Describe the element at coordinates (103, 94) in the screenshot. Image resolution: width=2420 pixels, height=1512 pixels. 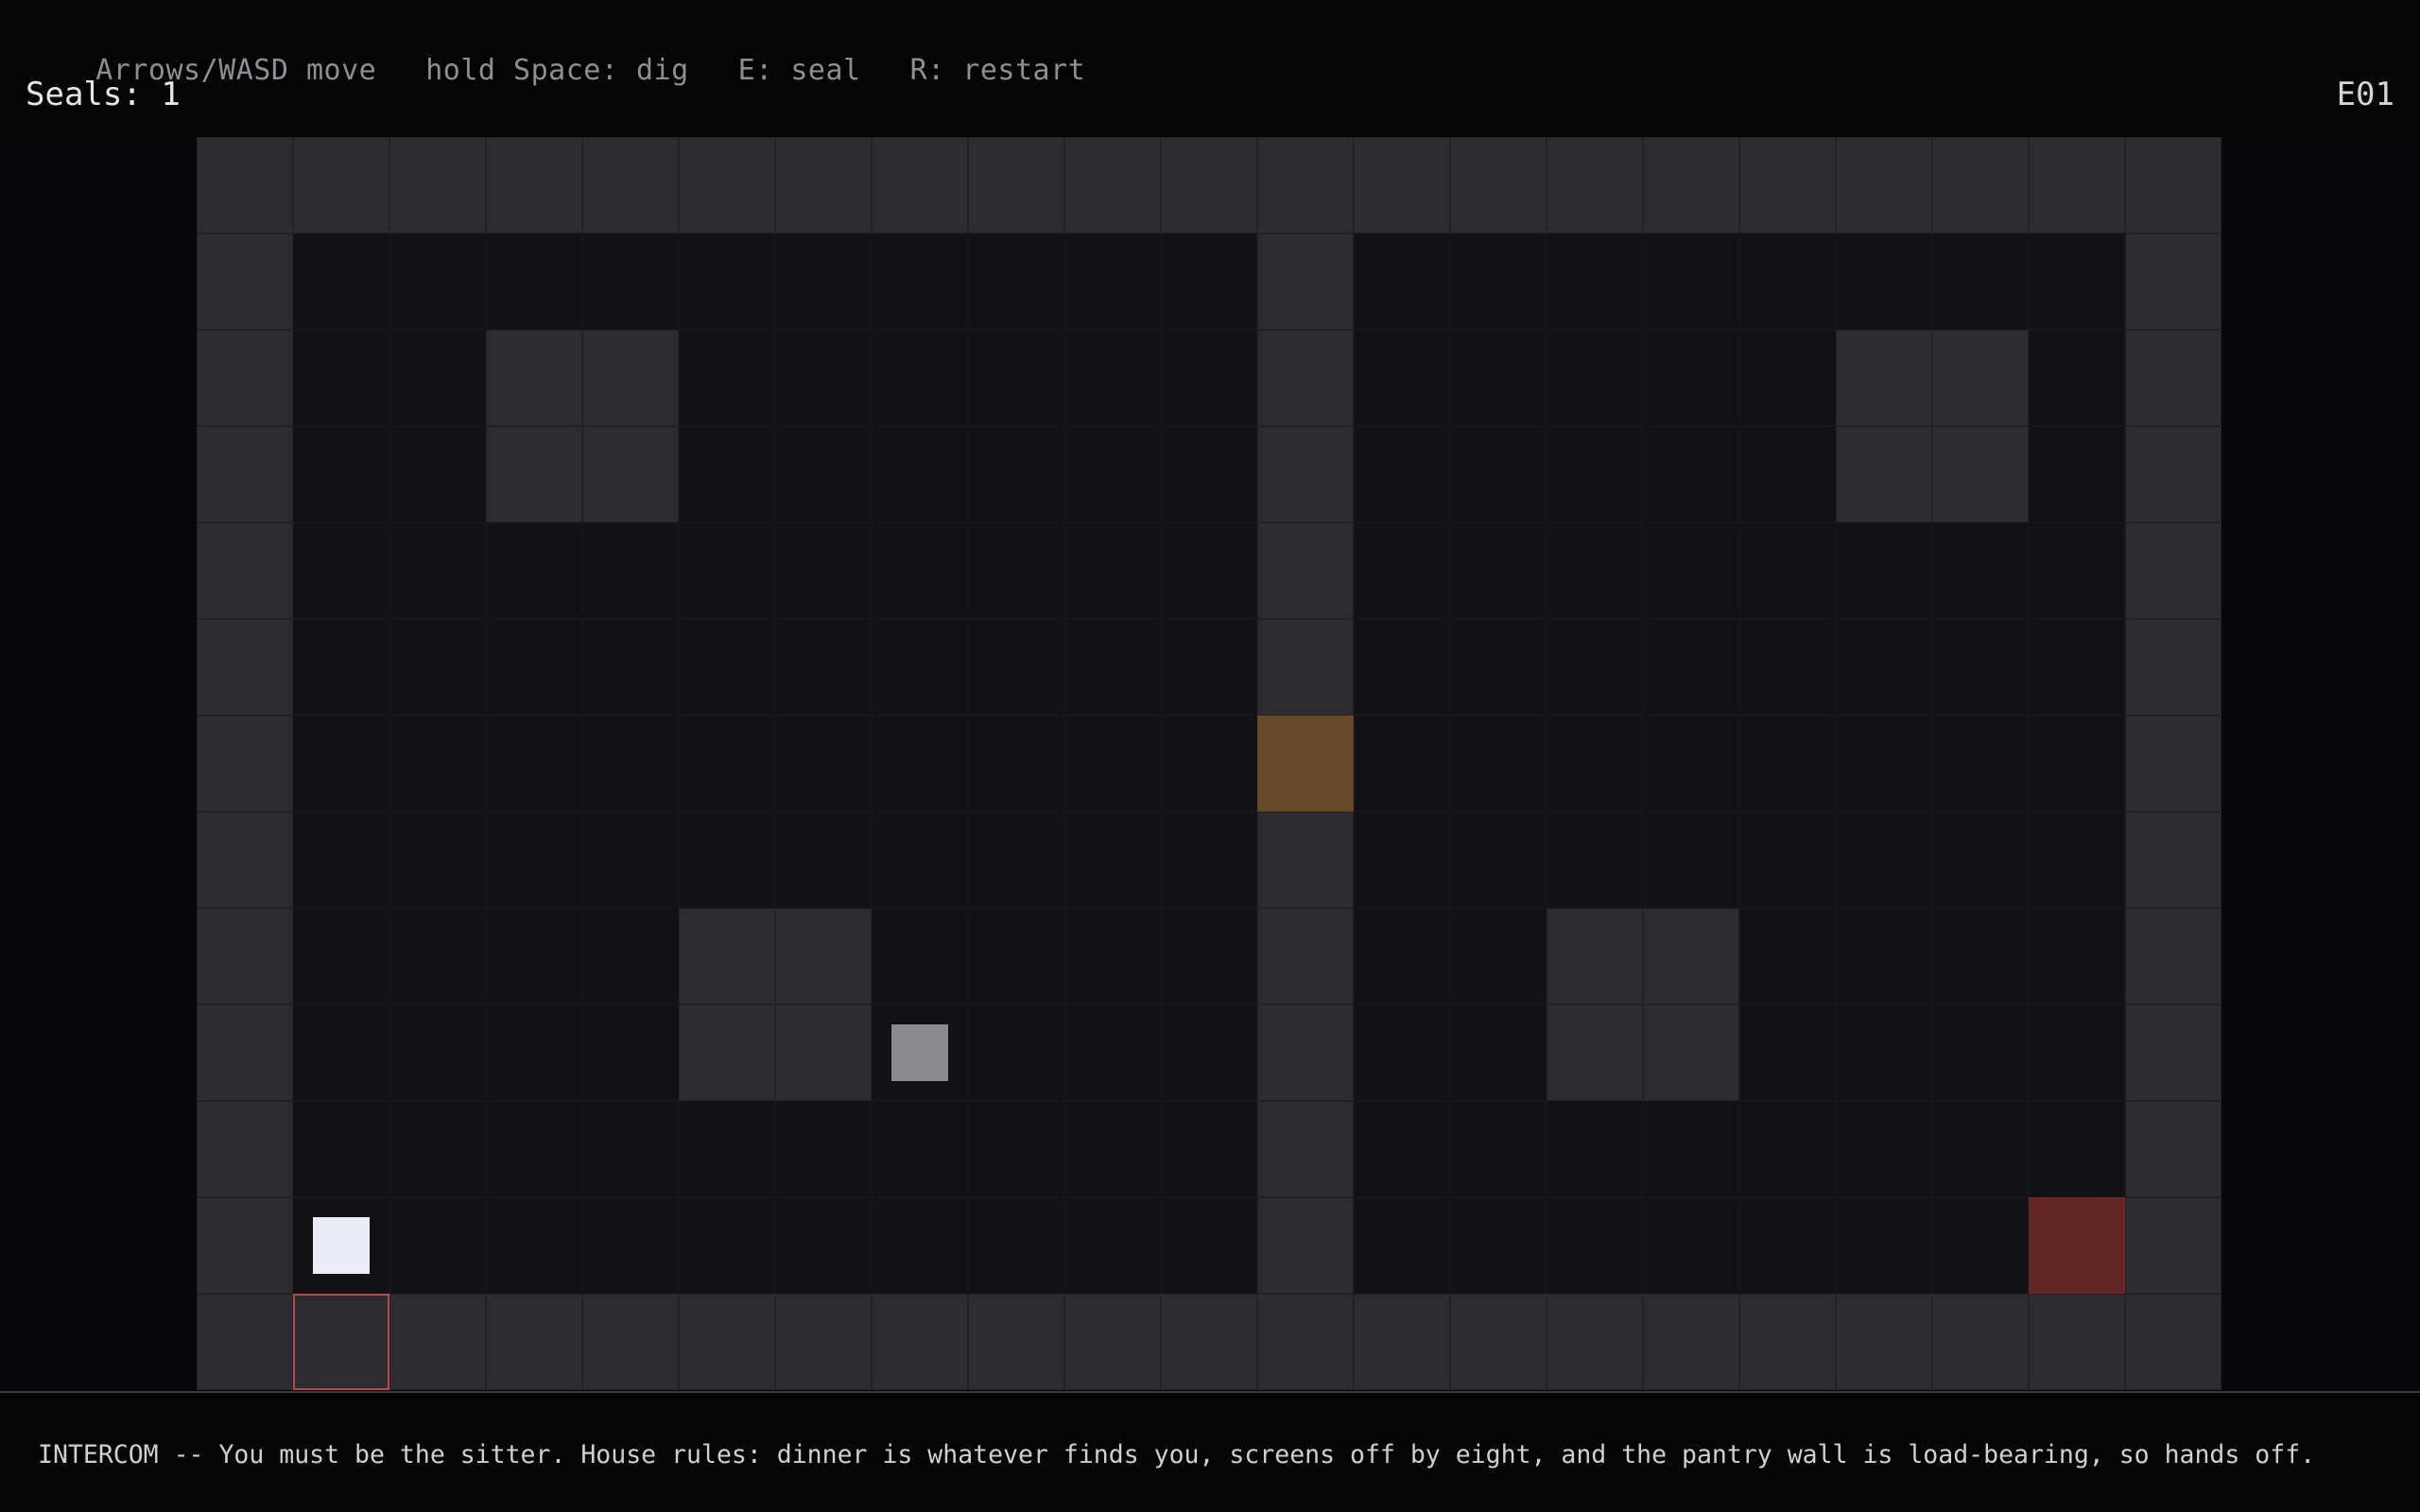
I see `seals-counter: Seals: 1` at that location.